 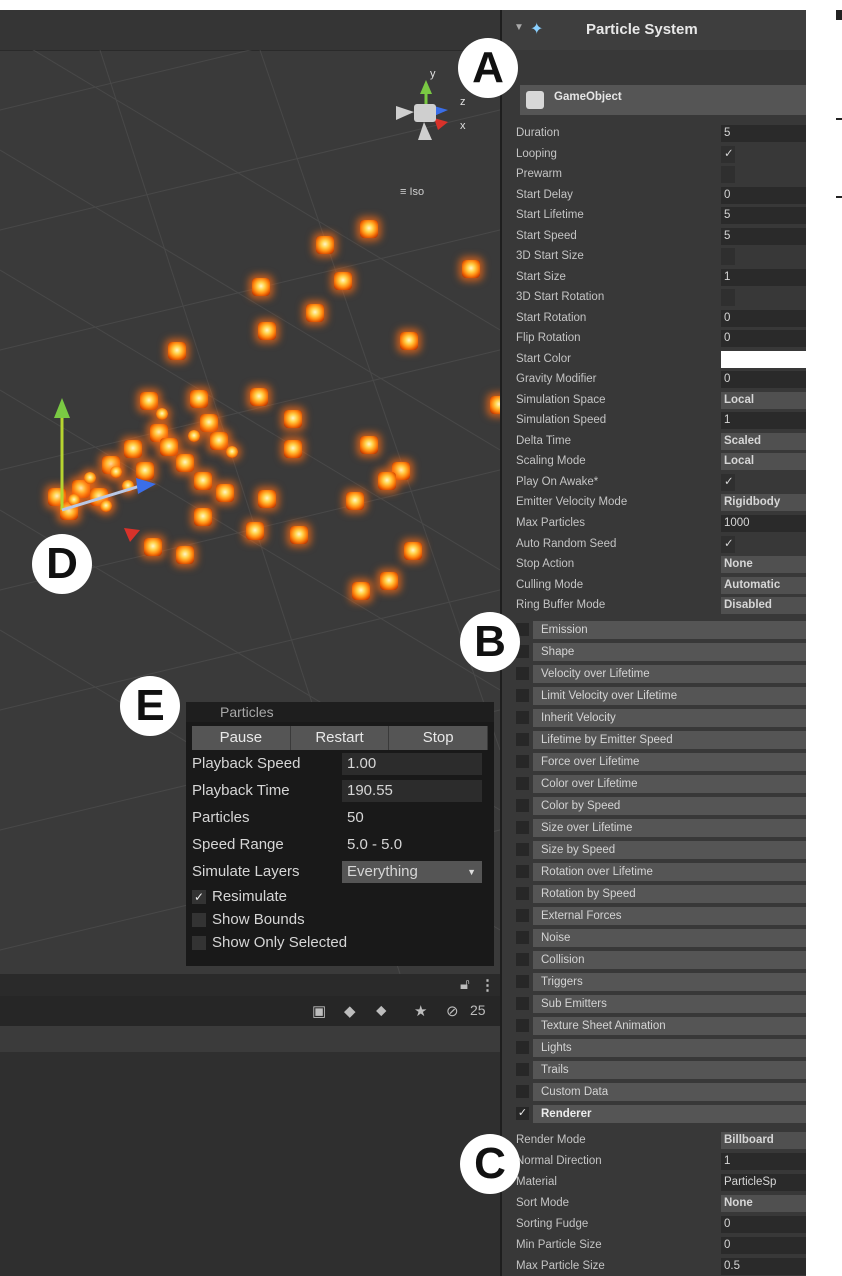 What do you see at coordinates (319, 1011) in the screenshot?
I see `layers-icon: ▣` at bounding box center [319, 1011].